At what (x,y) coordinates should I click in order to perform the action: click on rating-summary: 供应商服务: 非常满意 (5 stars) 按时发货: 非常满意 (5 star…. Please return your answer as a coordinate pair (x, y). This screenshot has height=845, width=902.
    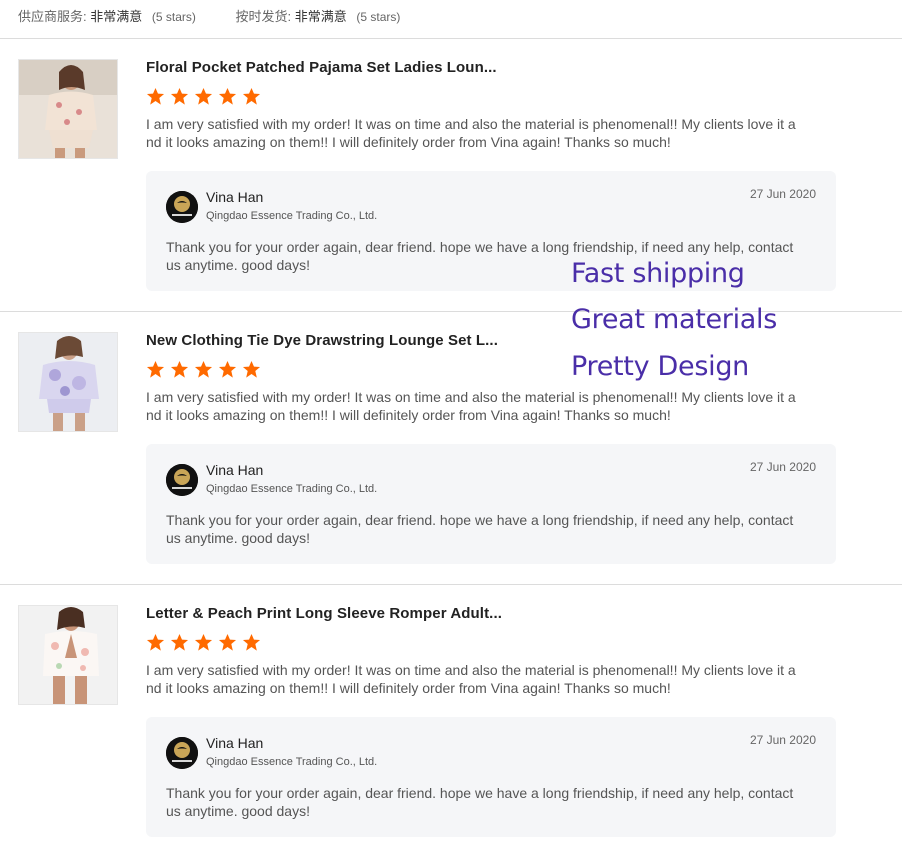
    Looking at the image, I should click on (227, 15).